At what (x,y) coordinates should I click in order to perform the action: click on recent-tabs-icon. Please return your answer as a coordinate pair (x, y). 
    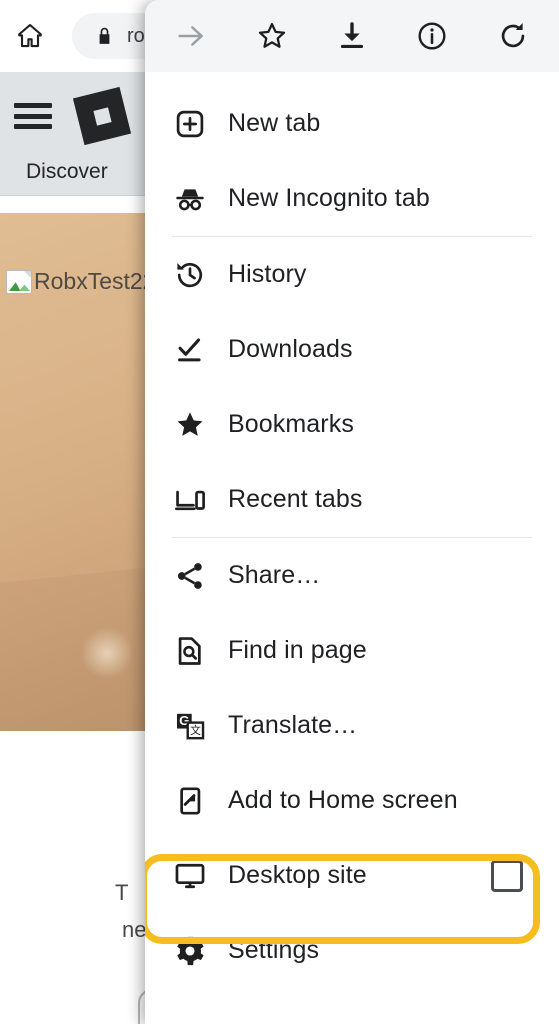
    Looking at the image, I should click on (190, 500).